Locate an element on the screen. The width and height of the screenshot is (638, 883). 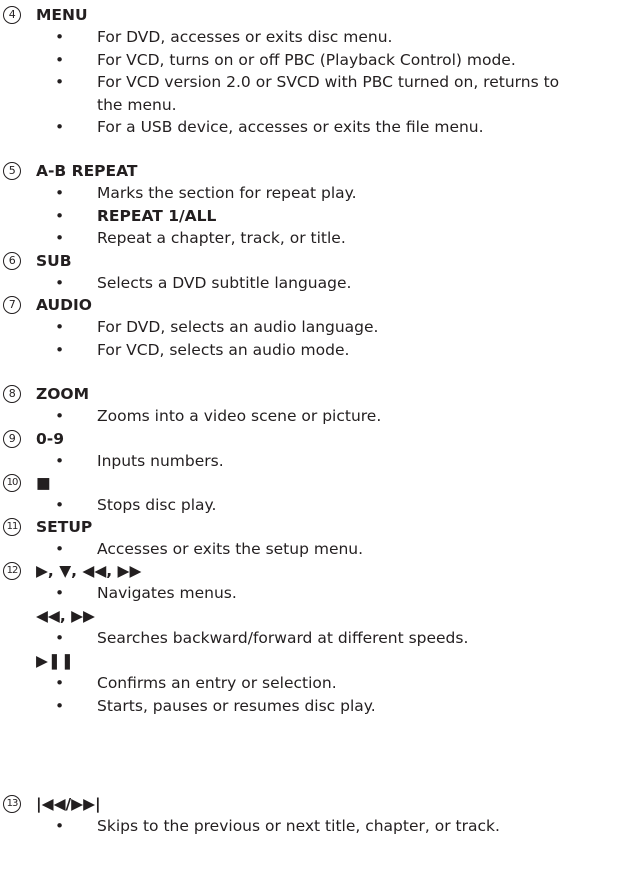
item-number-badge: 7 is located at coordinates (12, 305).